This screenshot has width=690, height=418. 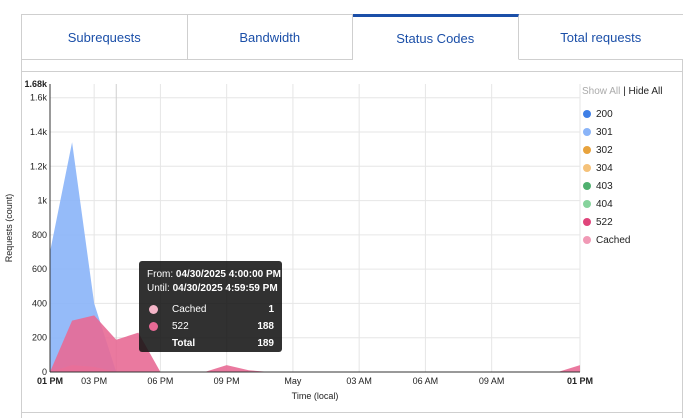 What do you see at coordinates (39, 132) in the screenshot?
I see `y-tick-label: 1.4k` at bounding box center [39, 132].